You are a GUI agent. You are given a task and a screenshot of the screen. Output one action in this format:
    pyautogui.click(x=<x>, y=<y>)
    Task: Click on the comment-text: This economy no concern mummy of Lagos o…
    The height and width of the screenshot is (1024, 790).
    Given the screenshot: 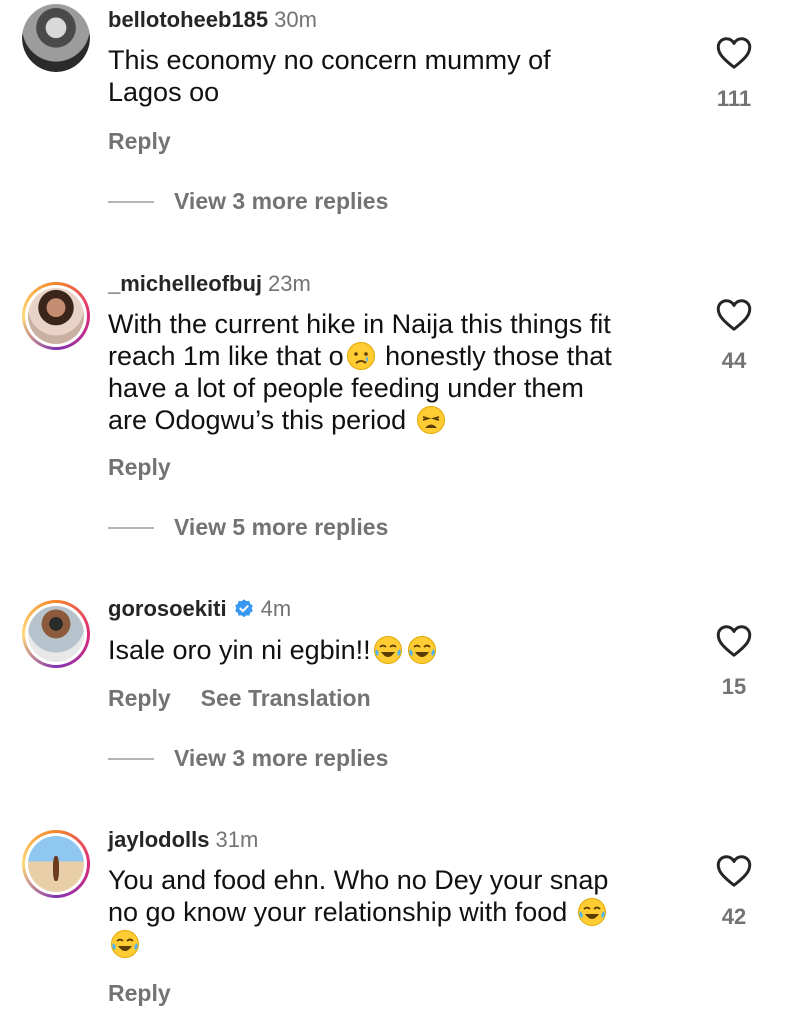 What is the action you would take?
    pyautogui.click(x=329, y=76)
    